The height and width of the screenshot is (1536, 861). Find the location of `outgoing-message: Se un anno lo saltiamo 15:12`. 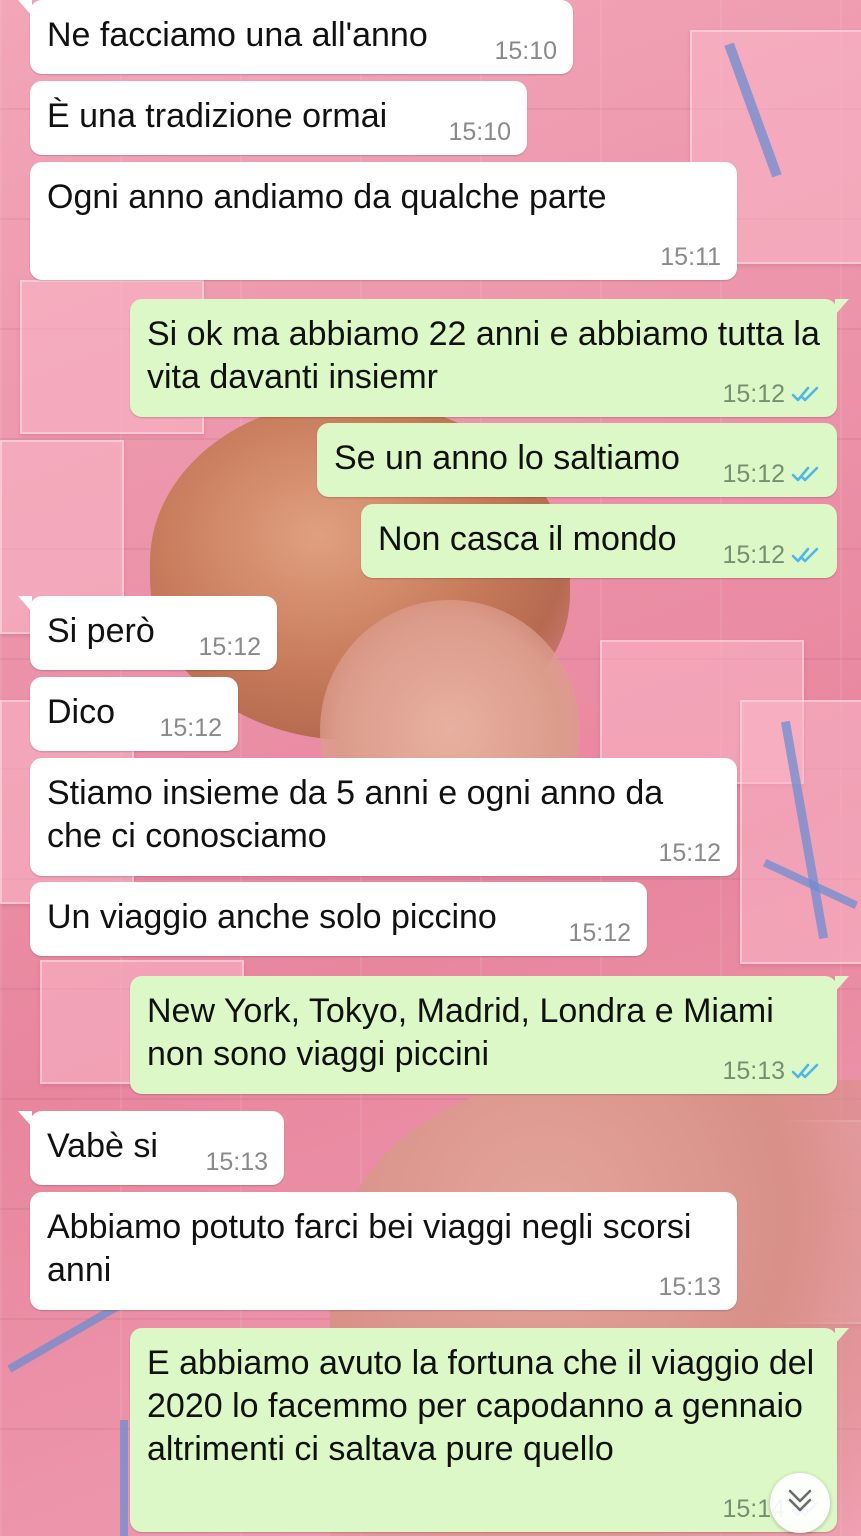

outgoing-message: Se un anno lo saltiamo 15:12 is located at coordinates (577, 460).